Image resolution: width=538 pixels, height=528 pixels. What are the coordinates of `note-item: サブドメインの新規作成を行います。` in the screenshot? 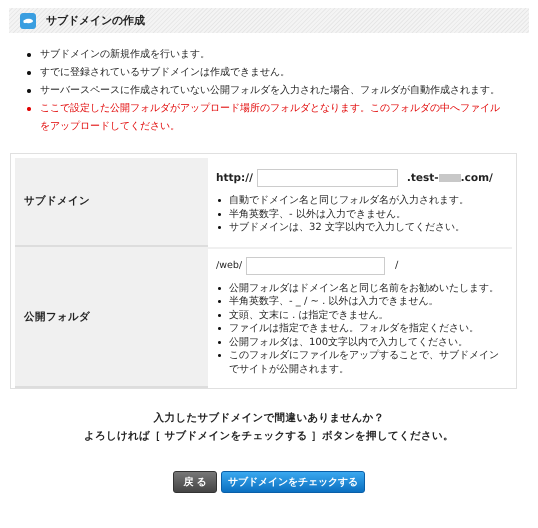 It's located at (125, 55).